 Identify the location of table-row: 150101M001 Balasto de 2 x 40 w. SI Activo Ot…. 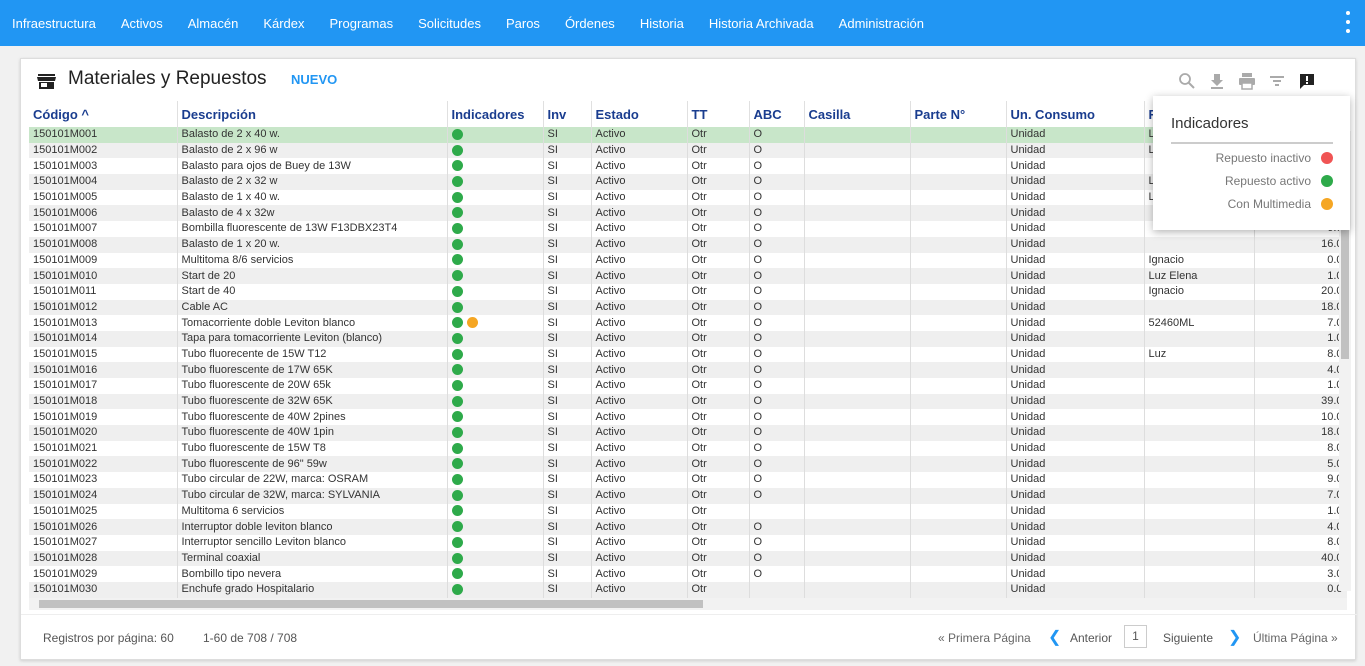
(688, 135).